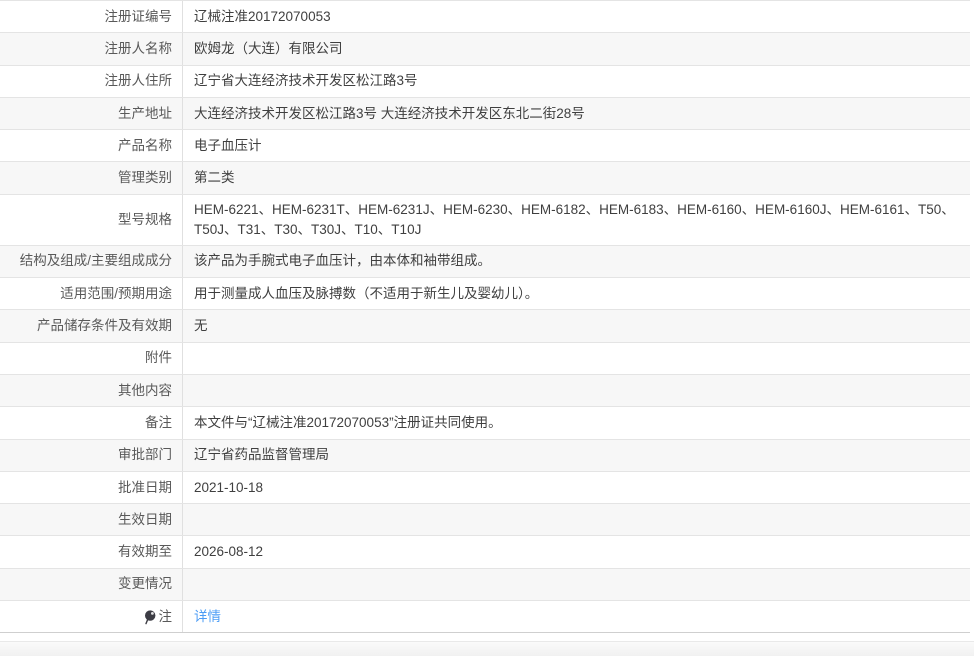 The width and height of the screenshot is (974, 656). Describe the element at coordinates (485, 49) in the screenshot. I see `row-registrant-name: 注册人名称 欧姆龙（大连）有限公司` at that location.